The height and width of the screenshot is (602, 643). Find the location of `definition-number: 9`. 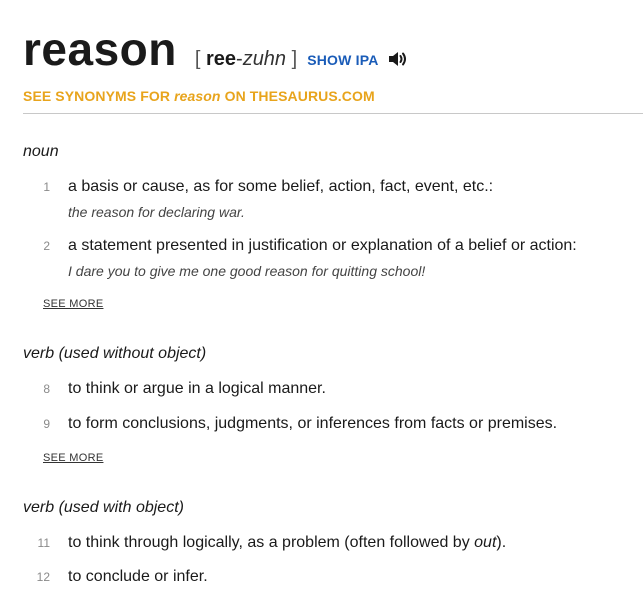

definition-number: 9 is located at coordinates (46, 424).